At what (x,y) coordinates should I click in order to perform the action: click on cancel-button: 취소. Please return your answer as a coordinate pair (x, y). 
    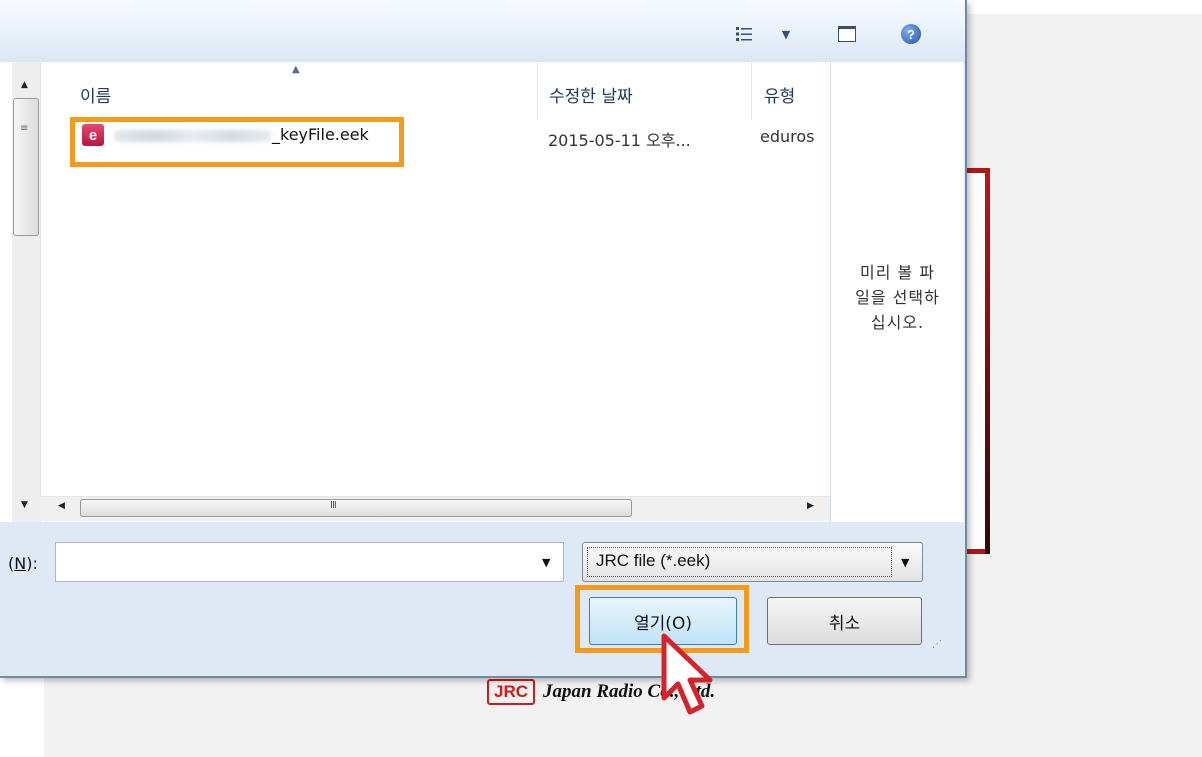
    Looking at the image, I should click on (844, 621).